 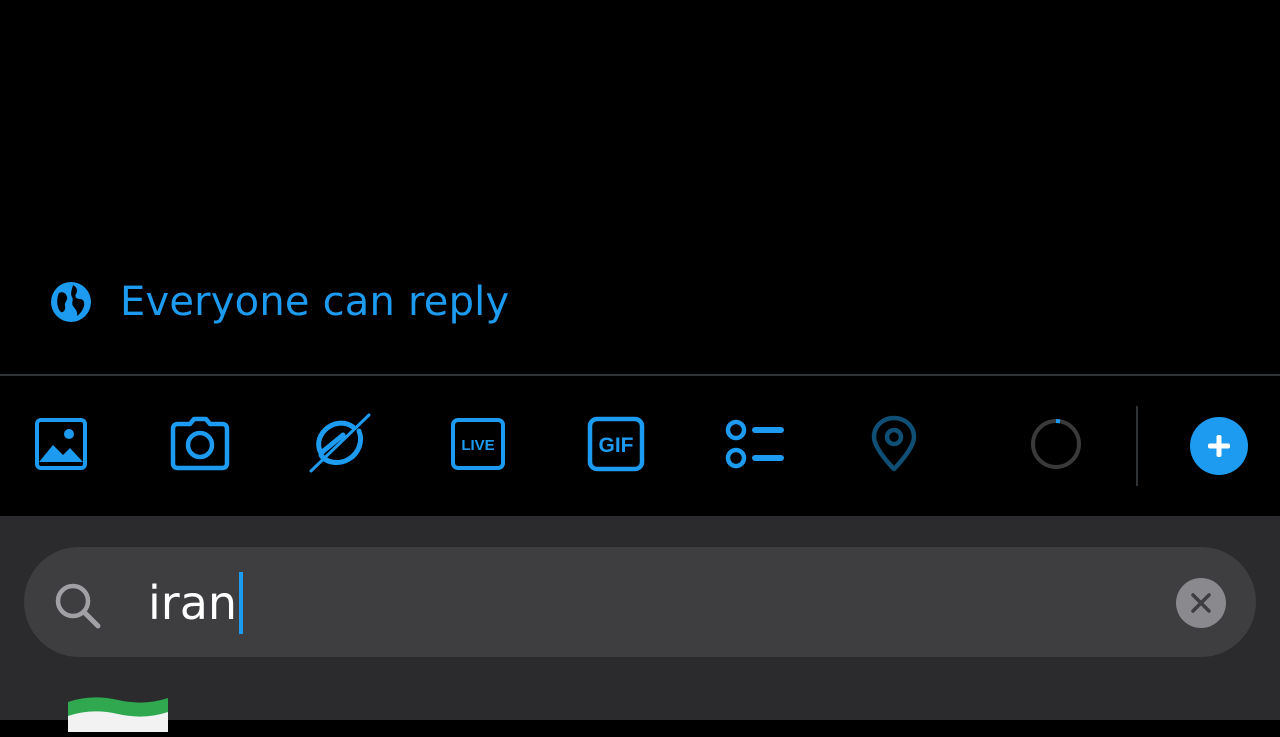 I want to click on svg-text: GIF, so click(x=616, y=445).